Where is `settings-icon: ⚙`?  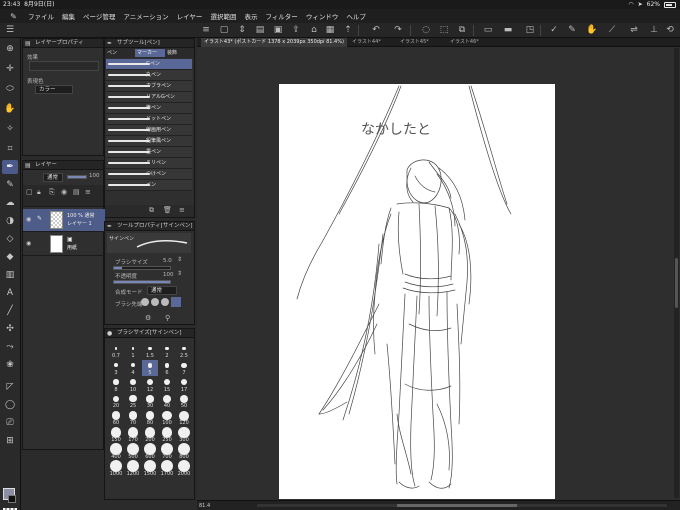
settings-icon: ⚙ is located at coordinates (148, 318).